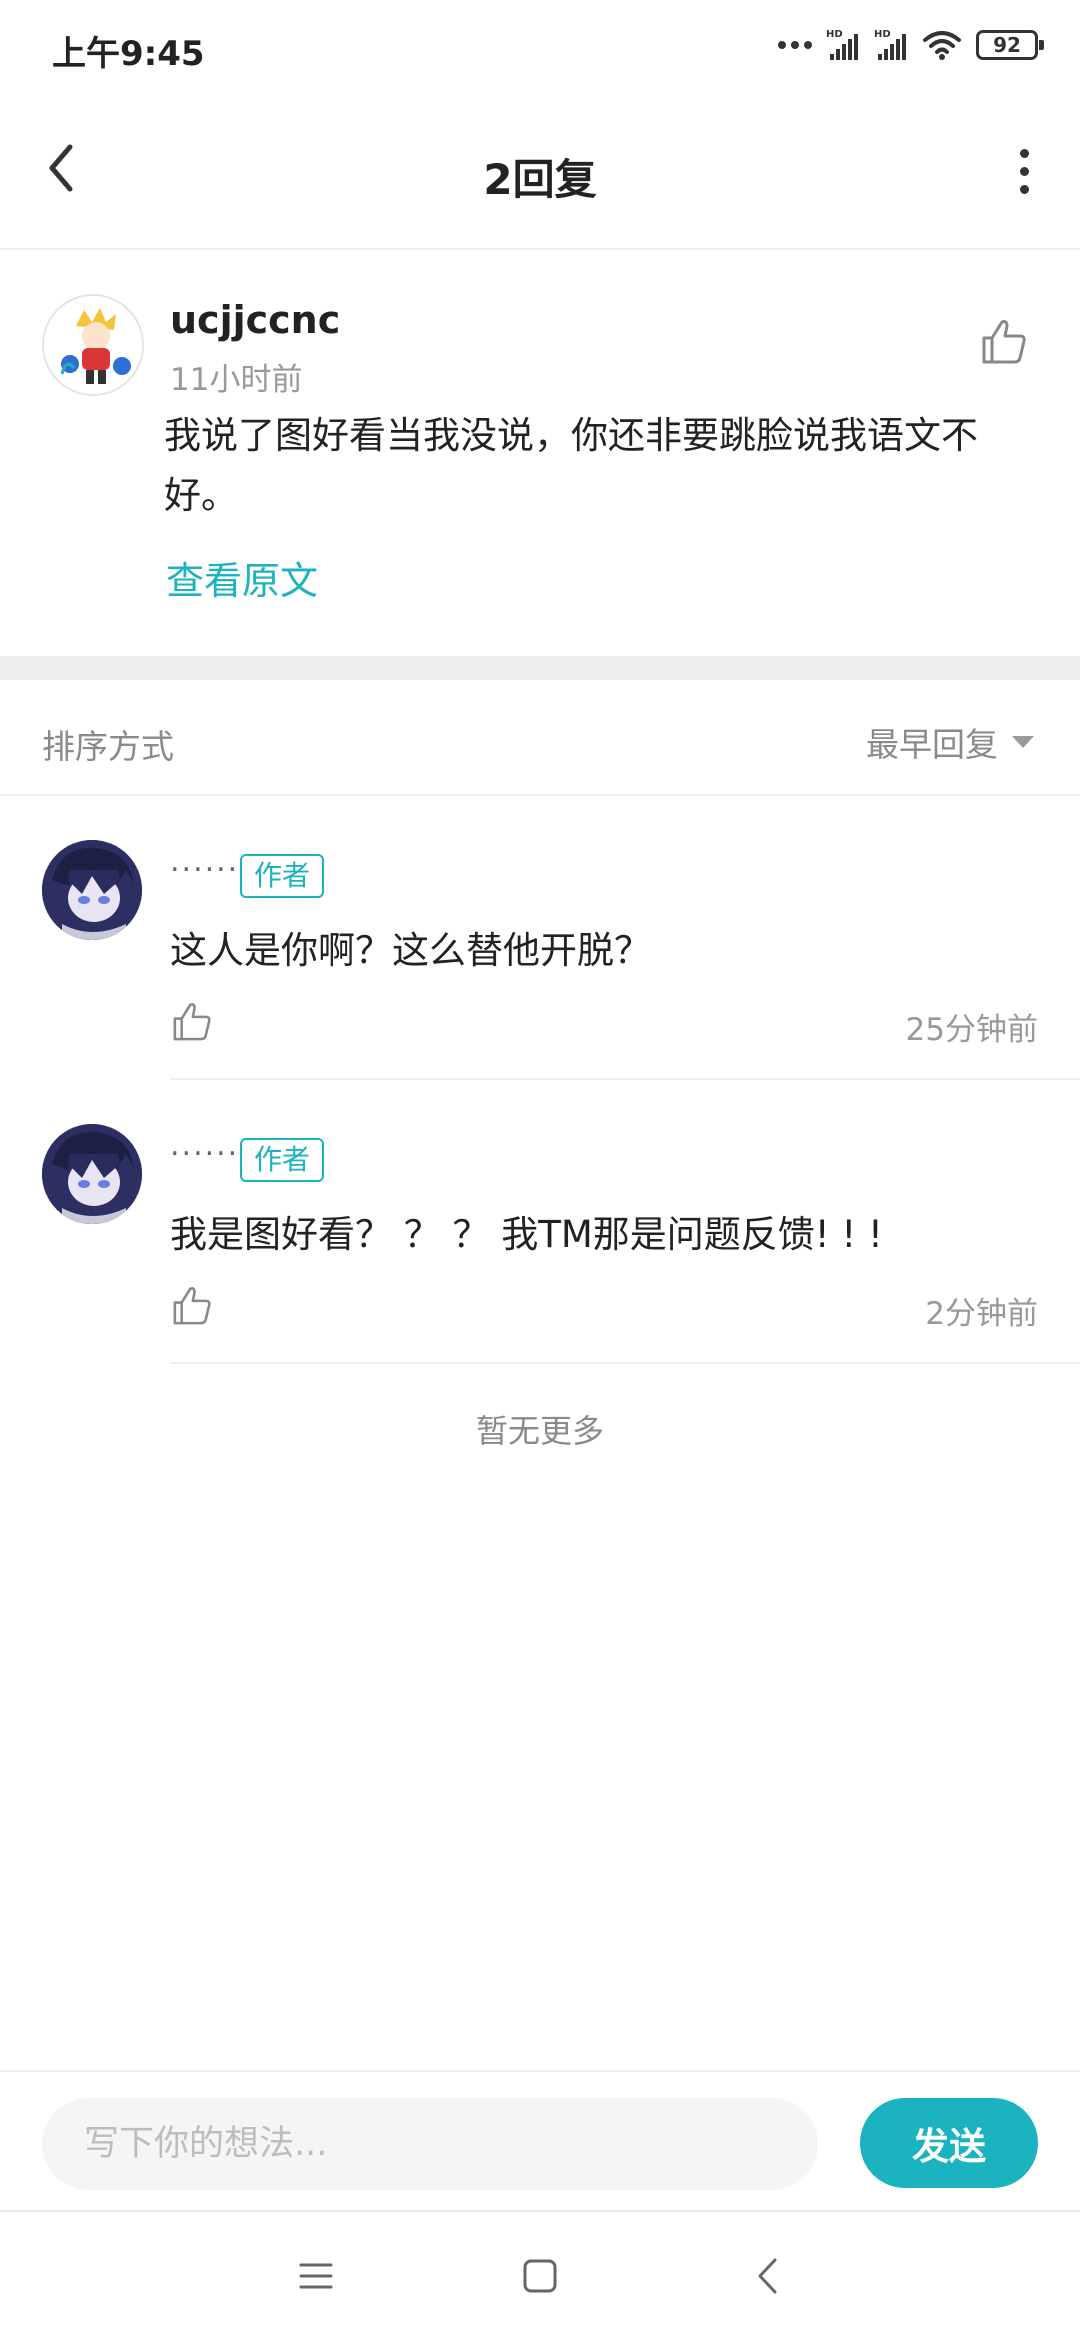  What do you see at coordinates (410, 950) in the screenshot?
I see `reply-content: 这人是你啊？这么替他开脱？` at bounding box center [410, 950].